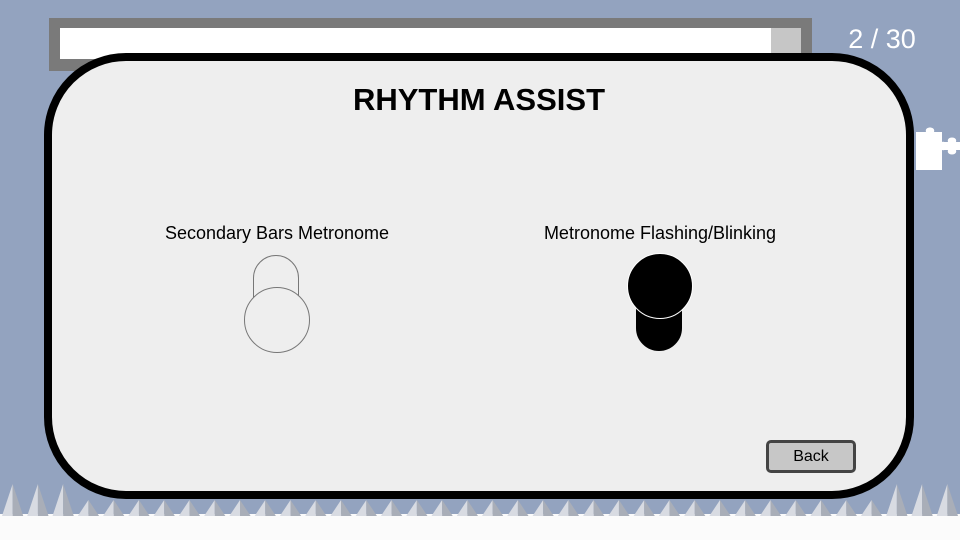 This screenshot has height=540, width=960. Describe the element at coordinates (479, 99) in the screenshot. I see `dialog-title: RHYTHM ASSIST` at that location.